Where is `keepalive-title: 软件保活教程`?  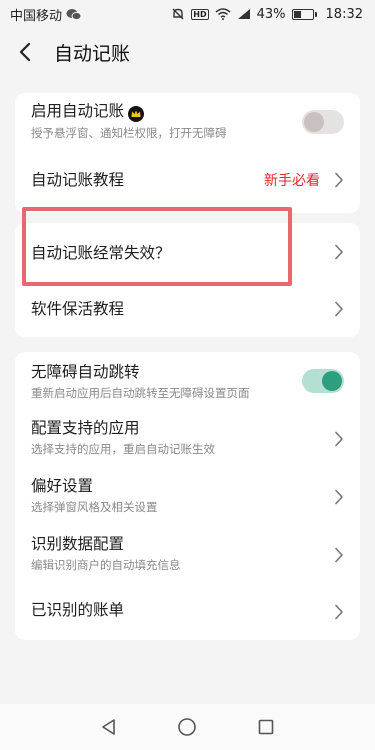 keepalive-title: 软件保活教程 is located at coordinates (78, 309).